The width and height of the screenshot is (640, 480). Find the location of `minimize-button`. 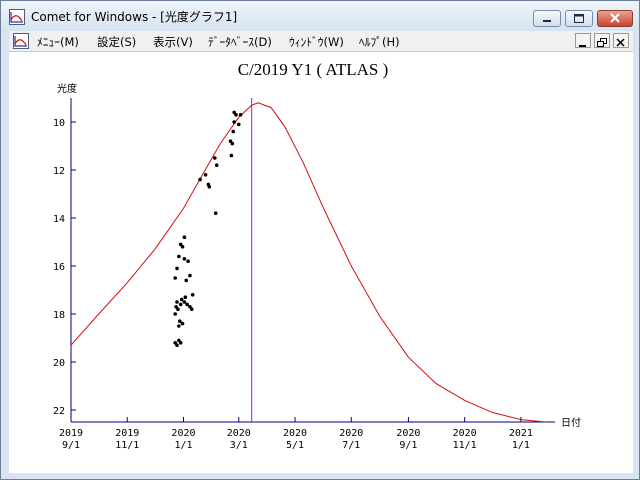

minimize-button is located at coordinates (547, 18).